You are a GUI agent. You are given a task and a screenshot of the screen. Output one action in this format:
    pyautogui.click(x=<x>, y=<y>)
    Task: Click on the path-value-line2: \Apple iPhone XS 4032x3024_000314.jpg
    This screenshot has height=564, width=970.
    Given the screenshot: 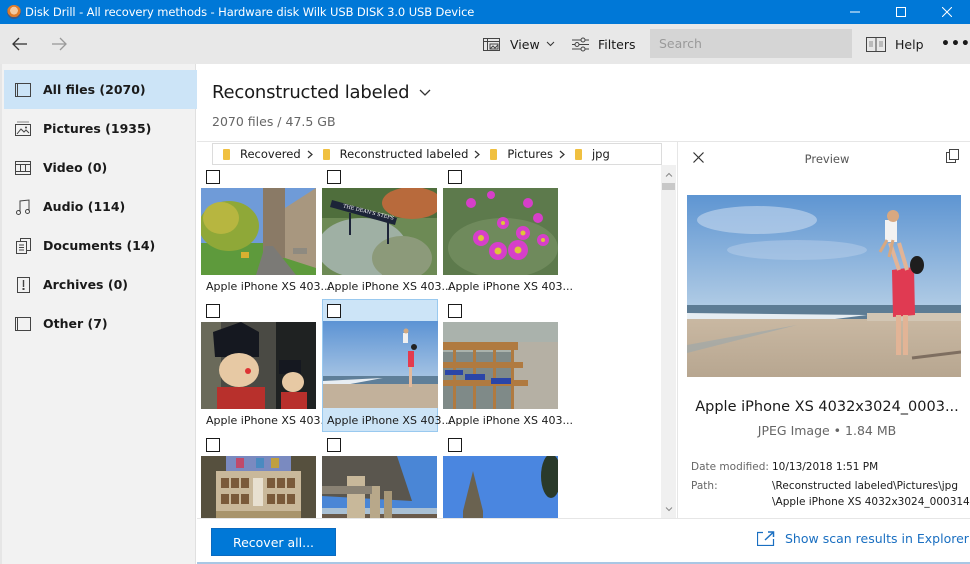 What is the action you would take?
    pyautogui.click(x=871, y=502)
    